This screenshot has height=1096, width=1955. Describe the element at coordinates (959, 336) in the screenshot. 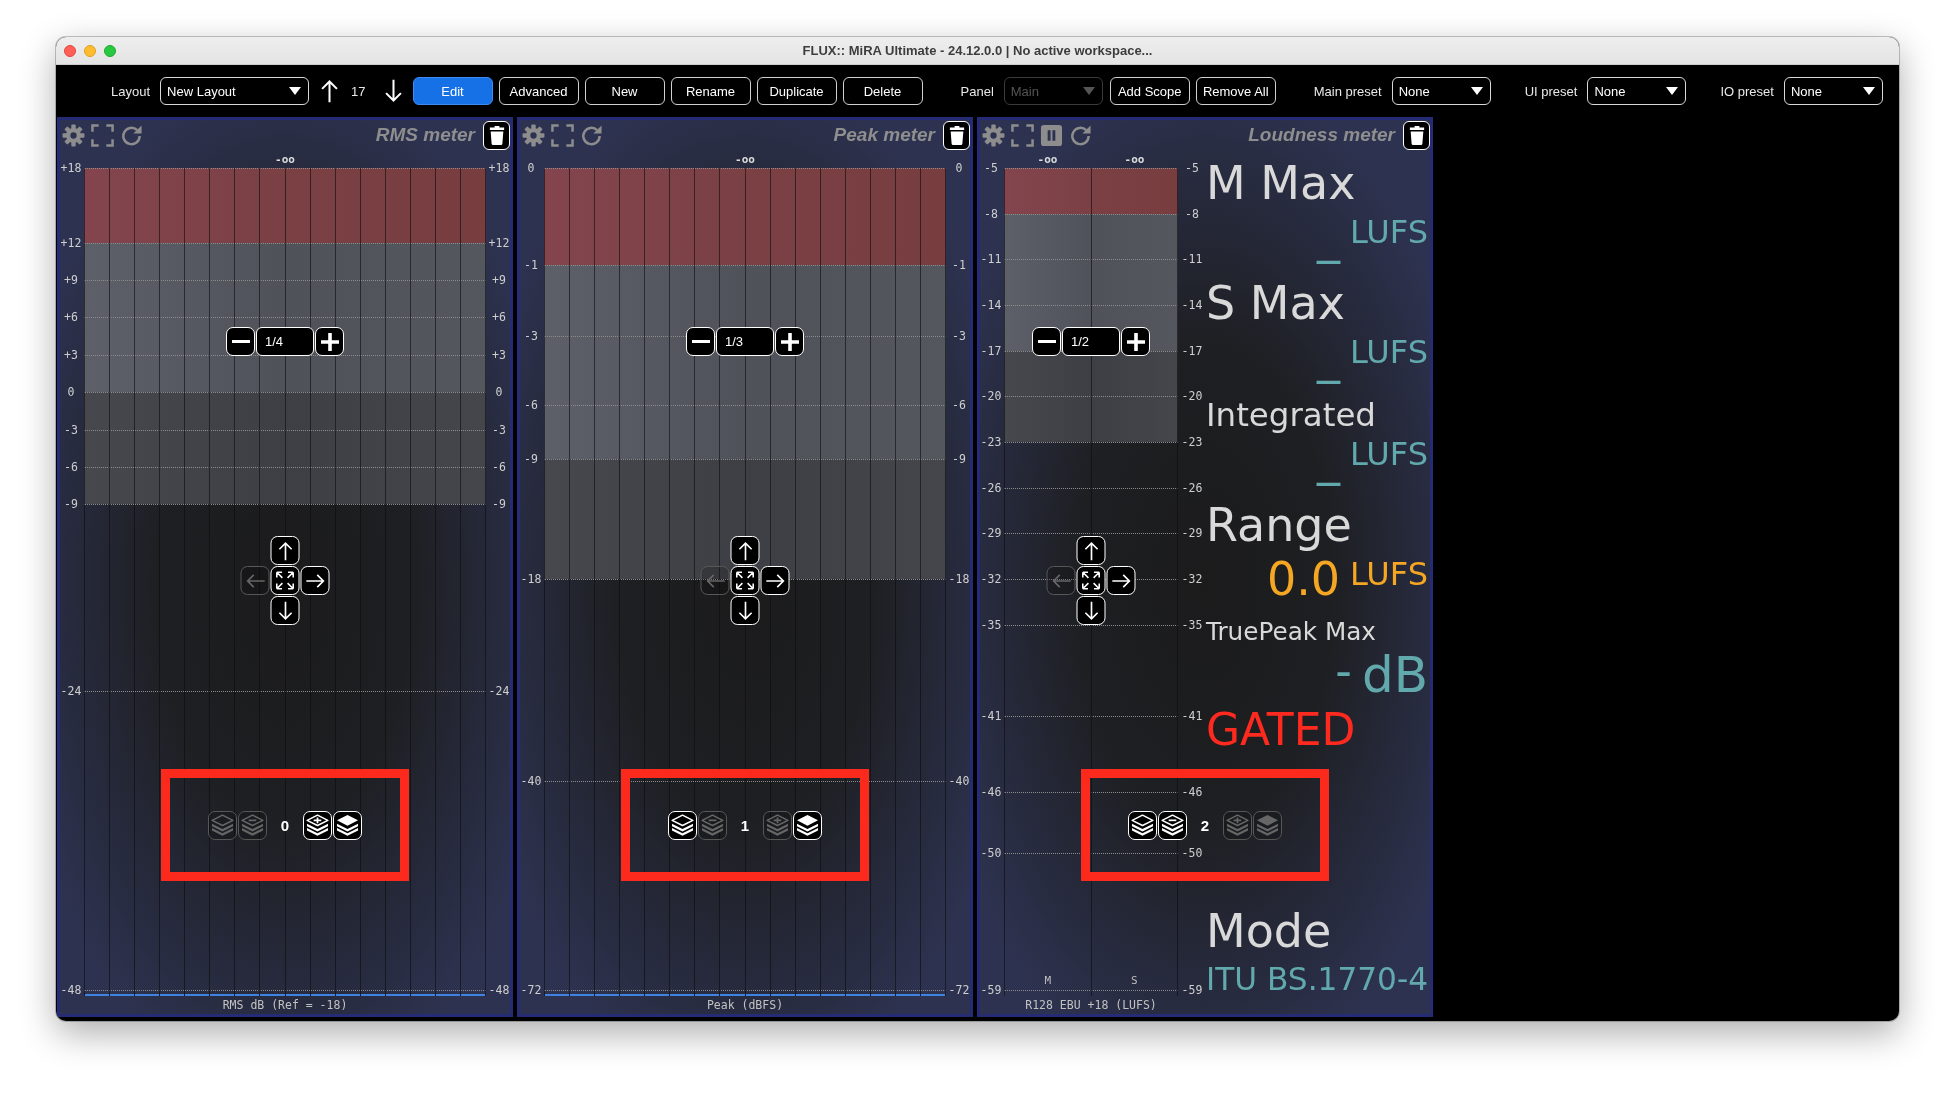

I see `scale-label: -3` at that location.